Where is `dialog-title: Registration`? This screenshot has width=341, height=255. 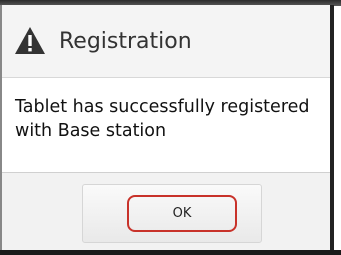 dialog-title: Registration is located at coordinates (125, 41).